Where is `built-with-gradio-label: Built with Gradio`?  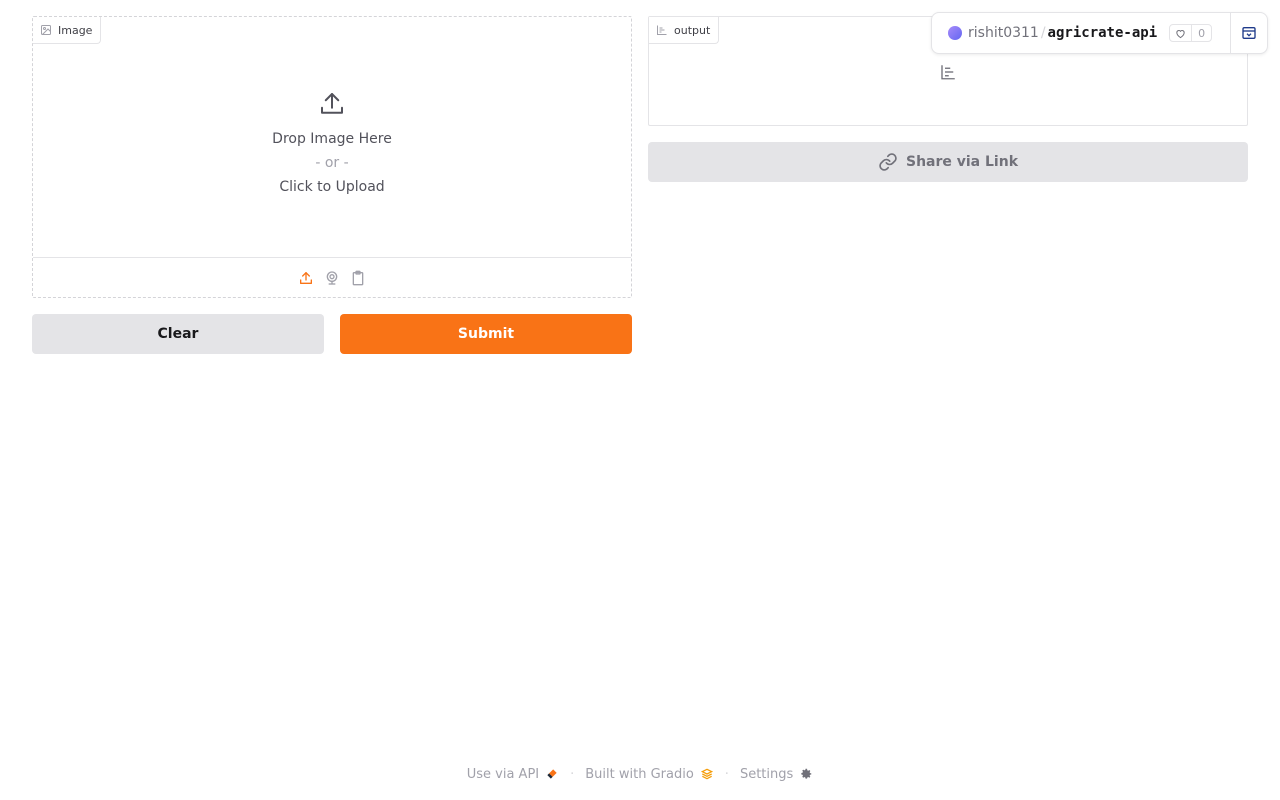 built-with-gradio-label: Built with Gradio is located at coordinates (639, 774).